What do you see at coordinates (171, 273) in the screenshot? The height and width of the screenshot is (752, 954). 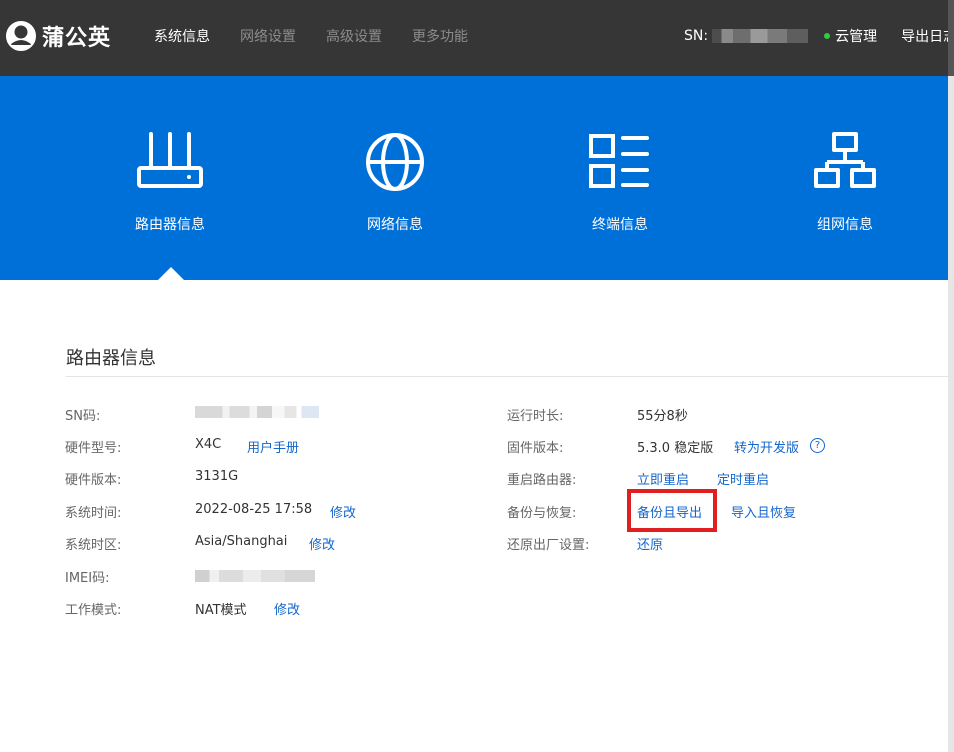 I see `active-tab-pointer` at bounding box center [171, 273].